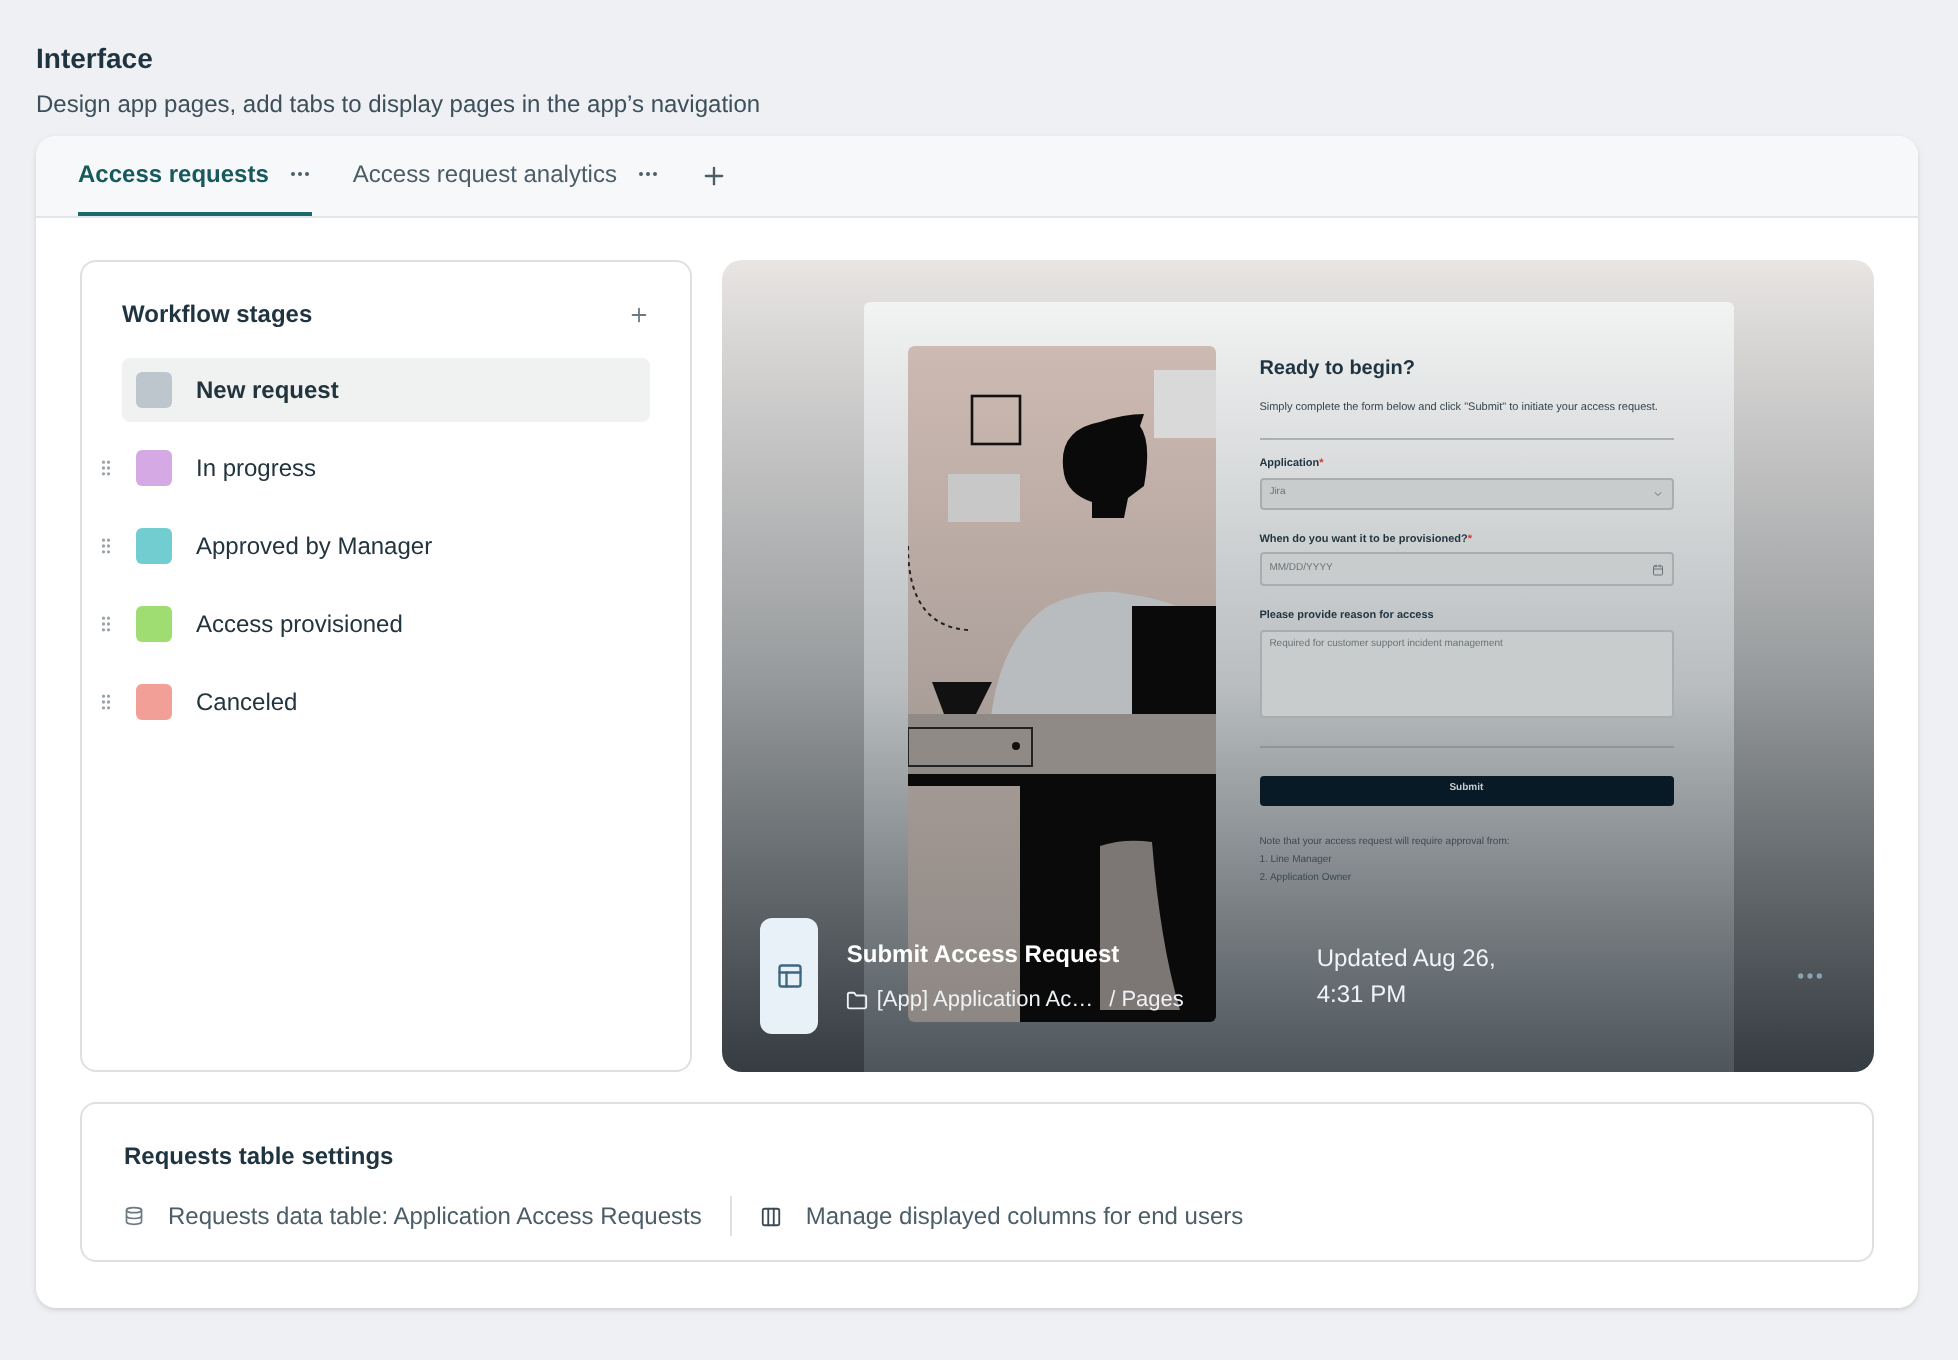 This screenshot has width=1958, height=1360. What do you see at coordinates (506, 176) in the screenshot?
I see `tab: Access request analytics` at bounding box center [506, 176].